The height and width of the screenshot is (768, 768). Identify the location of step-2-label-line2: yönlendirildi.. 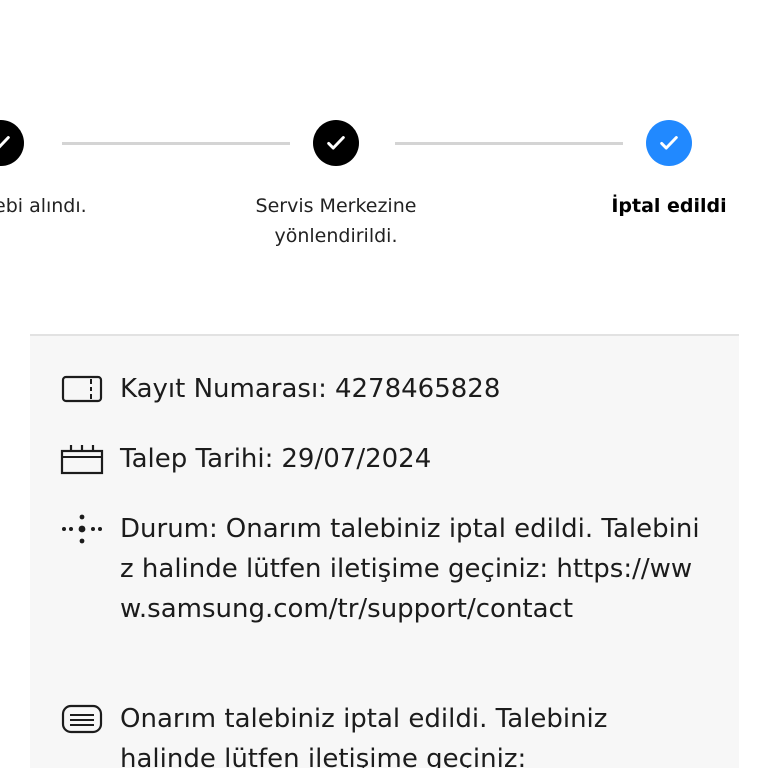
(336, 236).